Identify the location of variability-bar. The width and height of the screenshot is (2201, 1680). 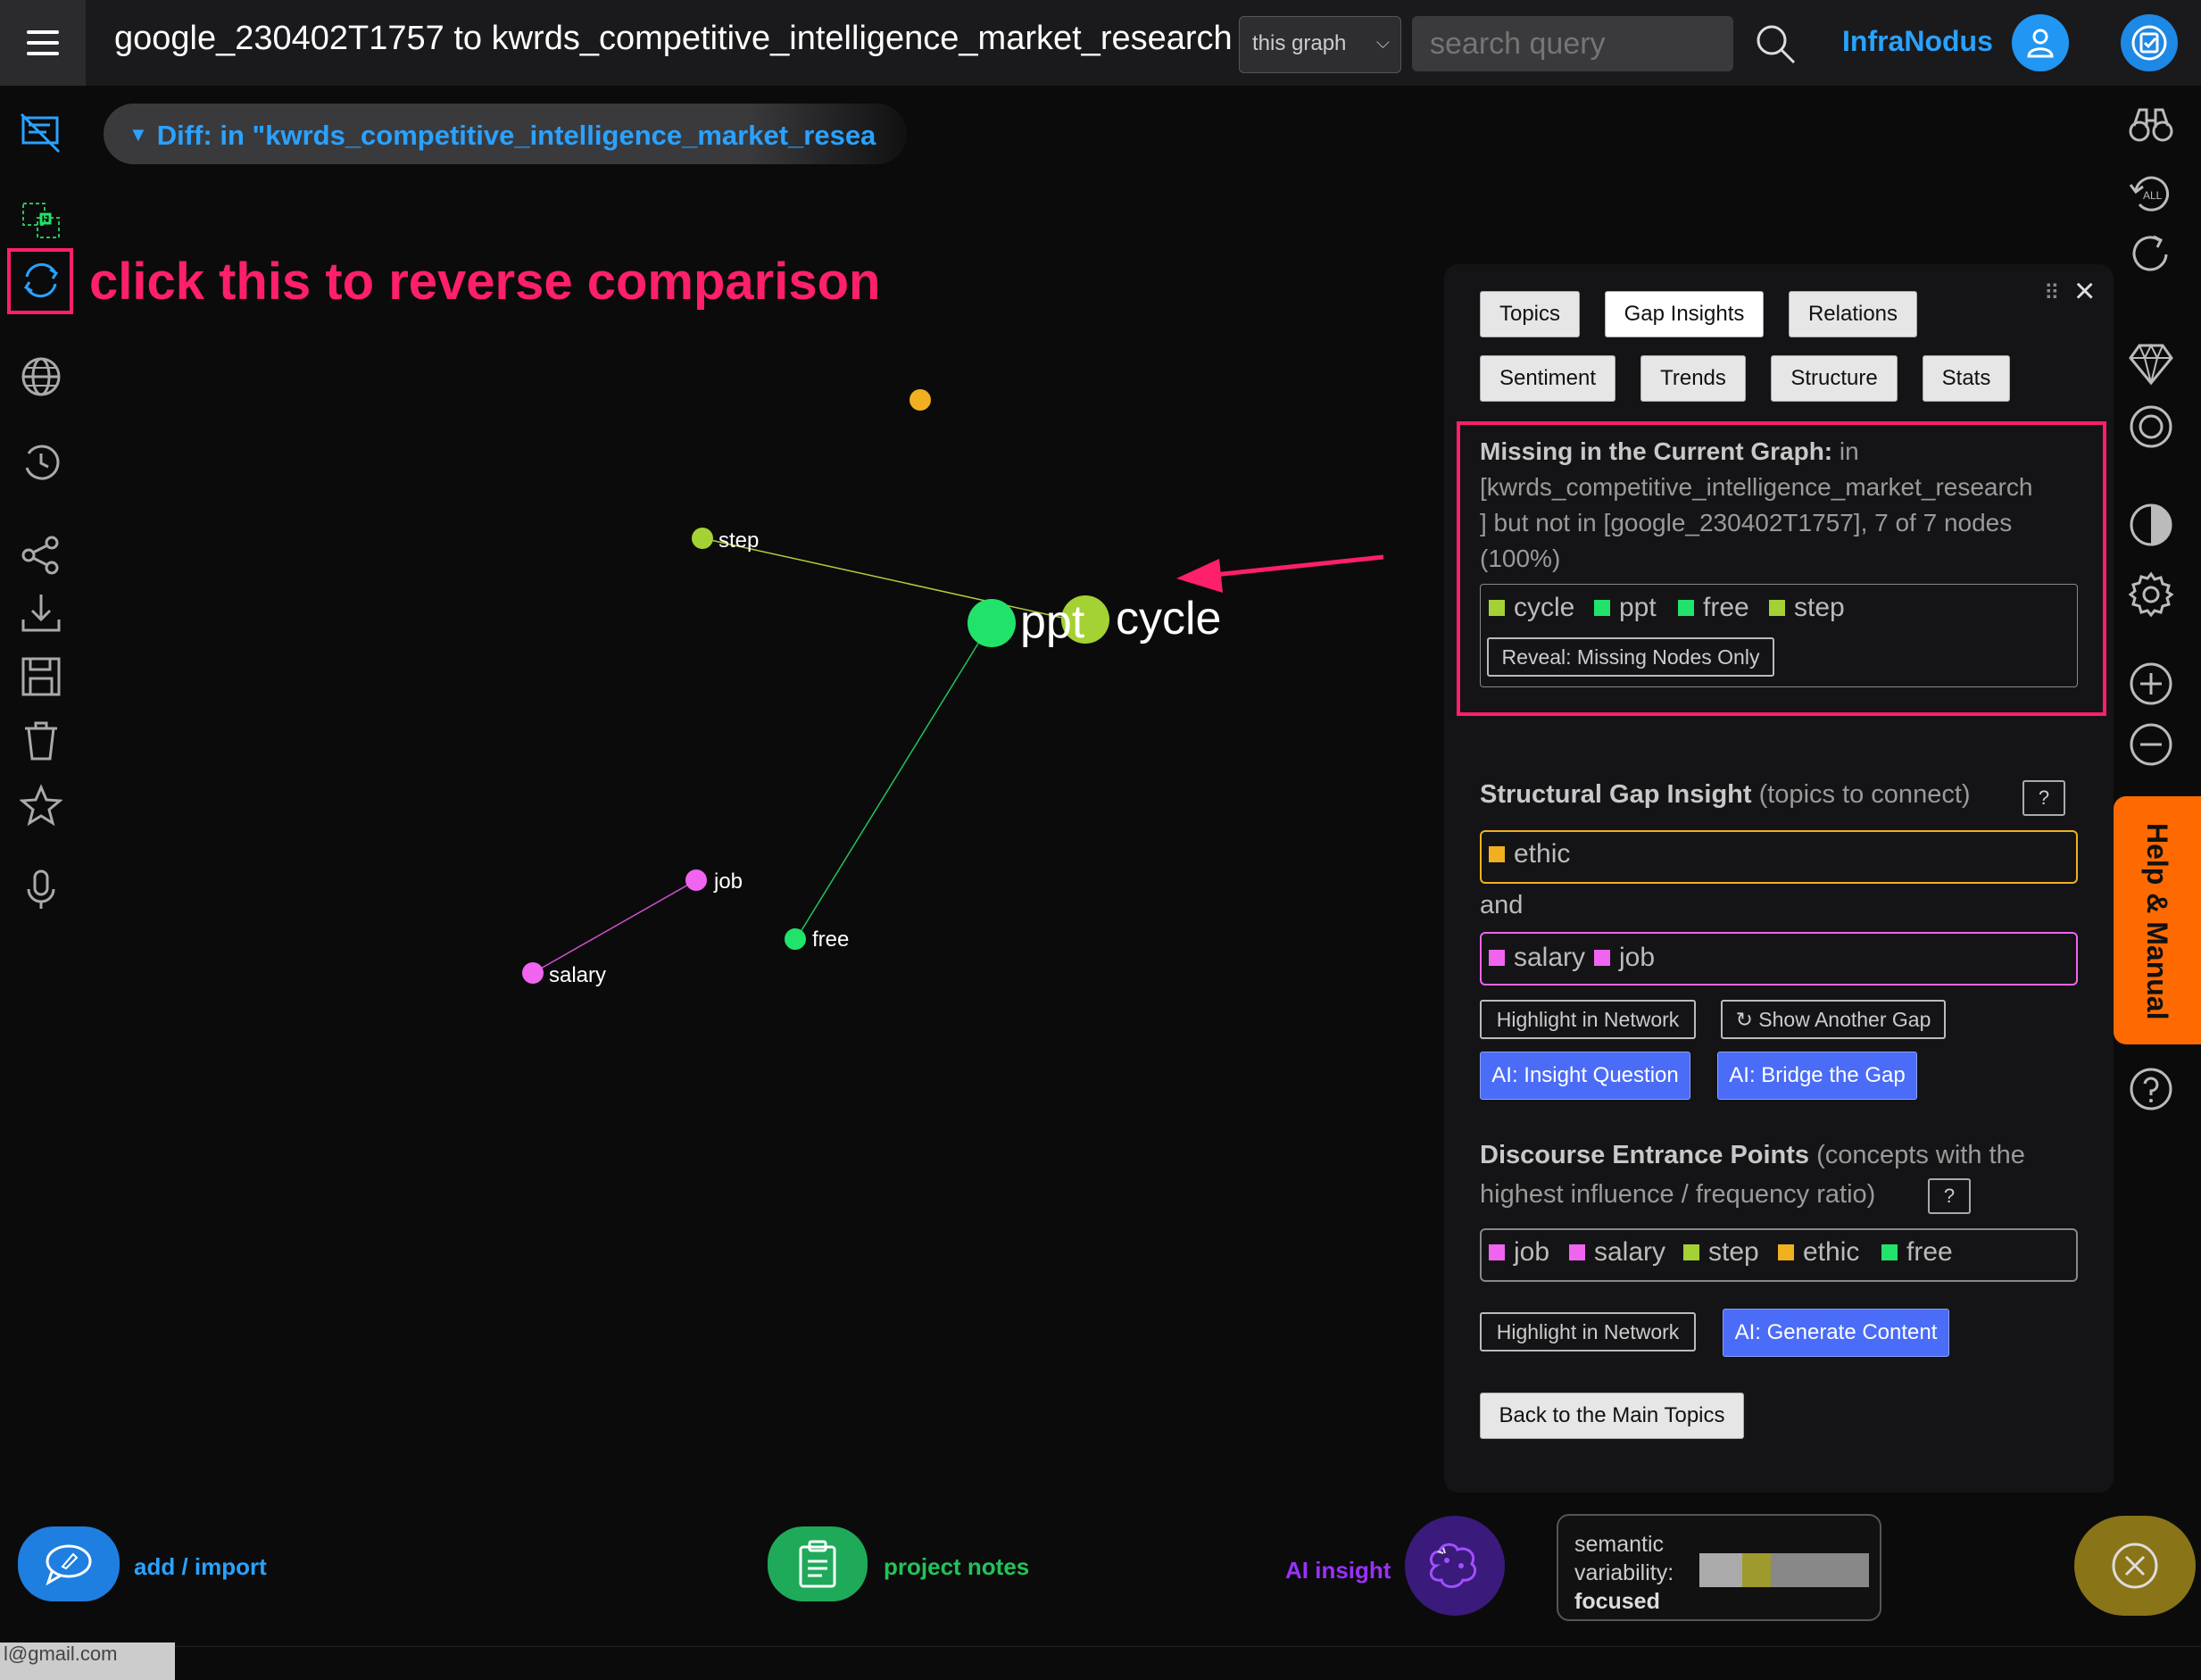
(1784, 1570).